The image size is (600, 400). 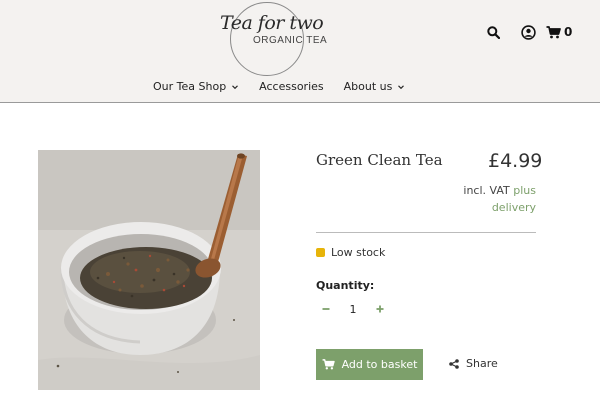 I want to click on nav-item-about-us: About us, so click(x=375, y=86).